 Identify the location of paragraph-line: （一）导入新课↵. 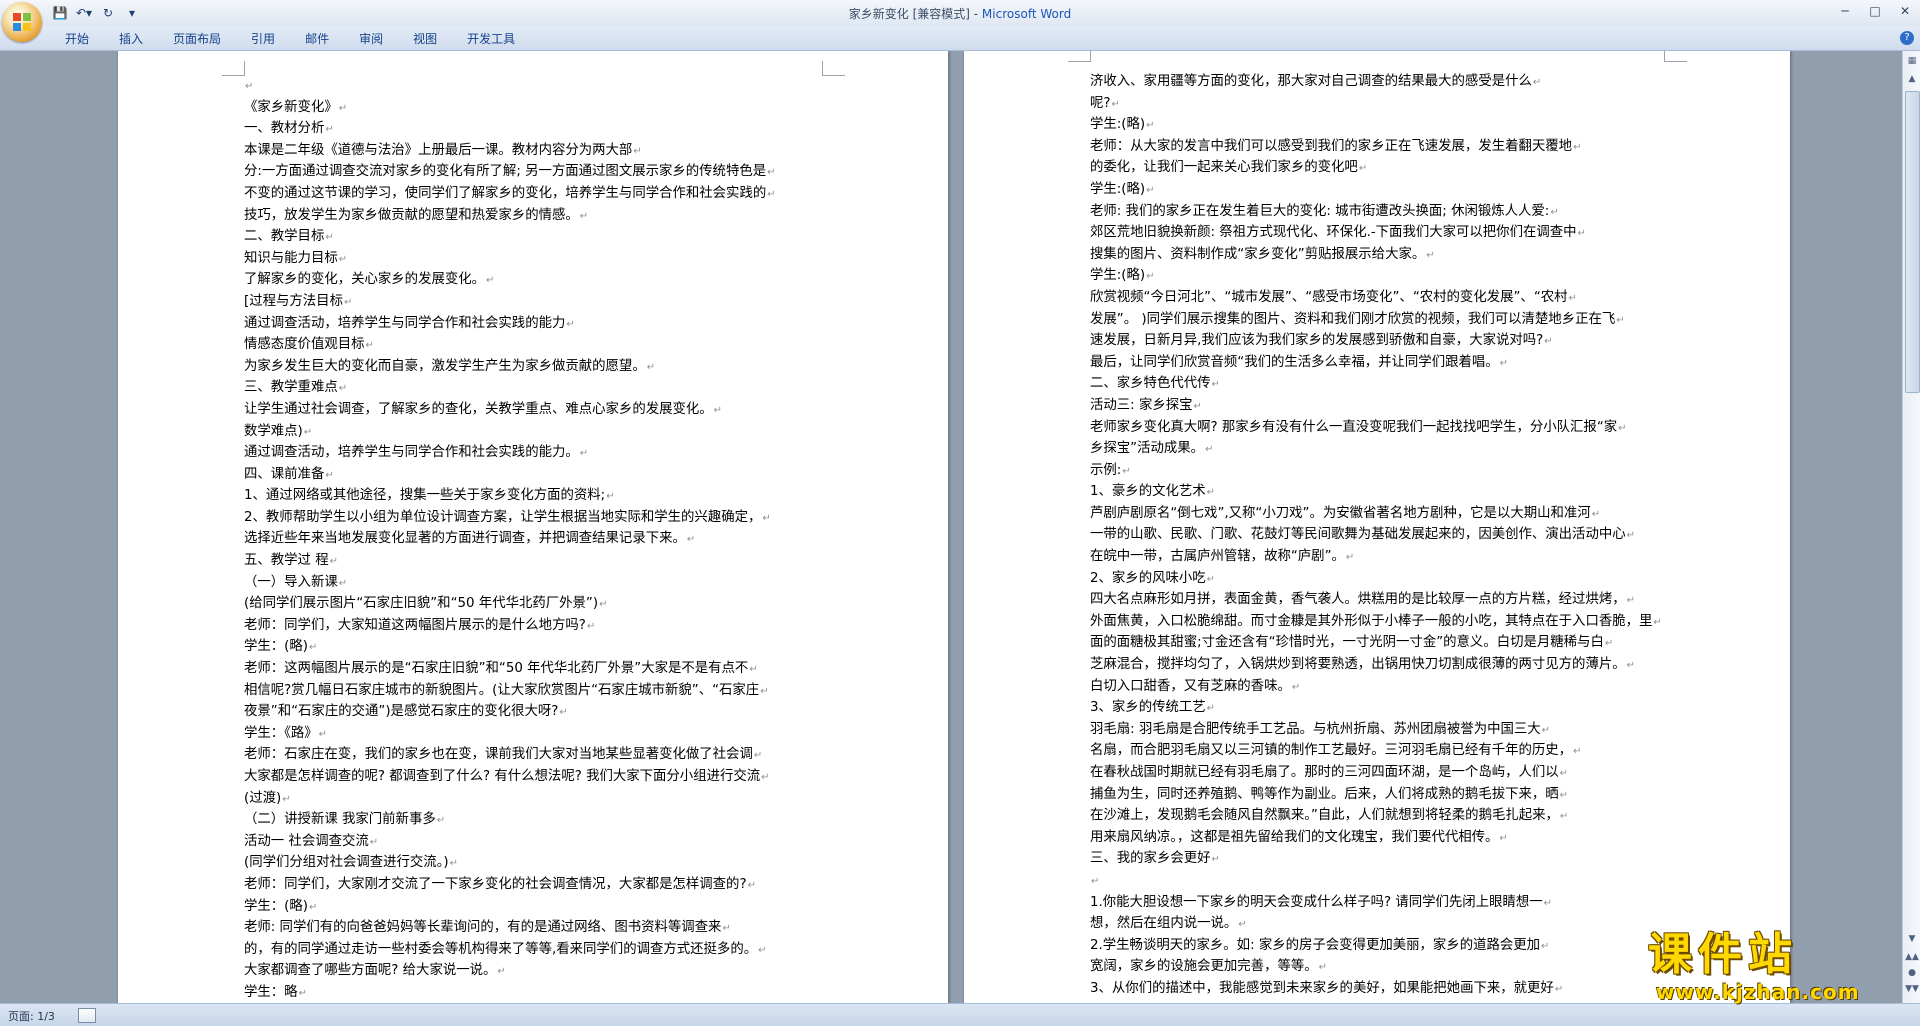
(534, 583).